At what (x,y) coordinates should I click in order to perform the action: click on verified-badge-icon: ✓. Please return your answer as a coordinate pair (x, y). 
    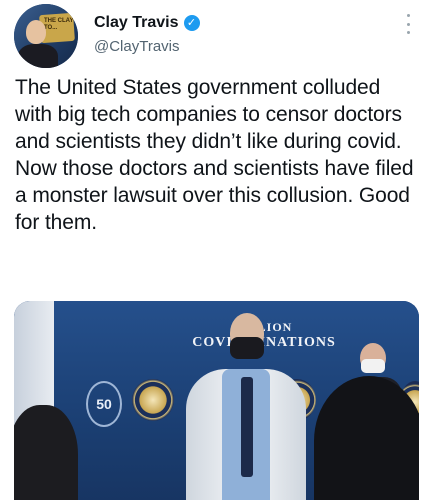
    Looking at the image, I should click on (191, 23).